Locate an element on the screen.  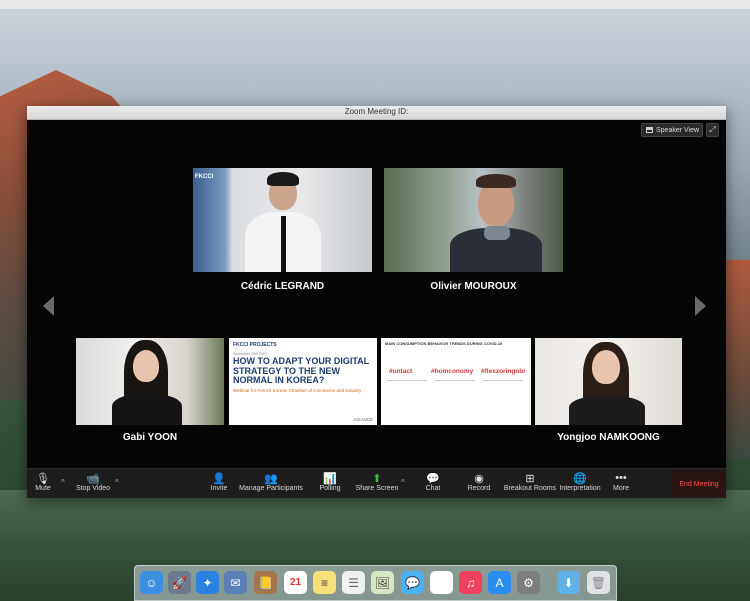
window-titlebar: Zoom Meeting ID: is located at coordinates (376, 113).